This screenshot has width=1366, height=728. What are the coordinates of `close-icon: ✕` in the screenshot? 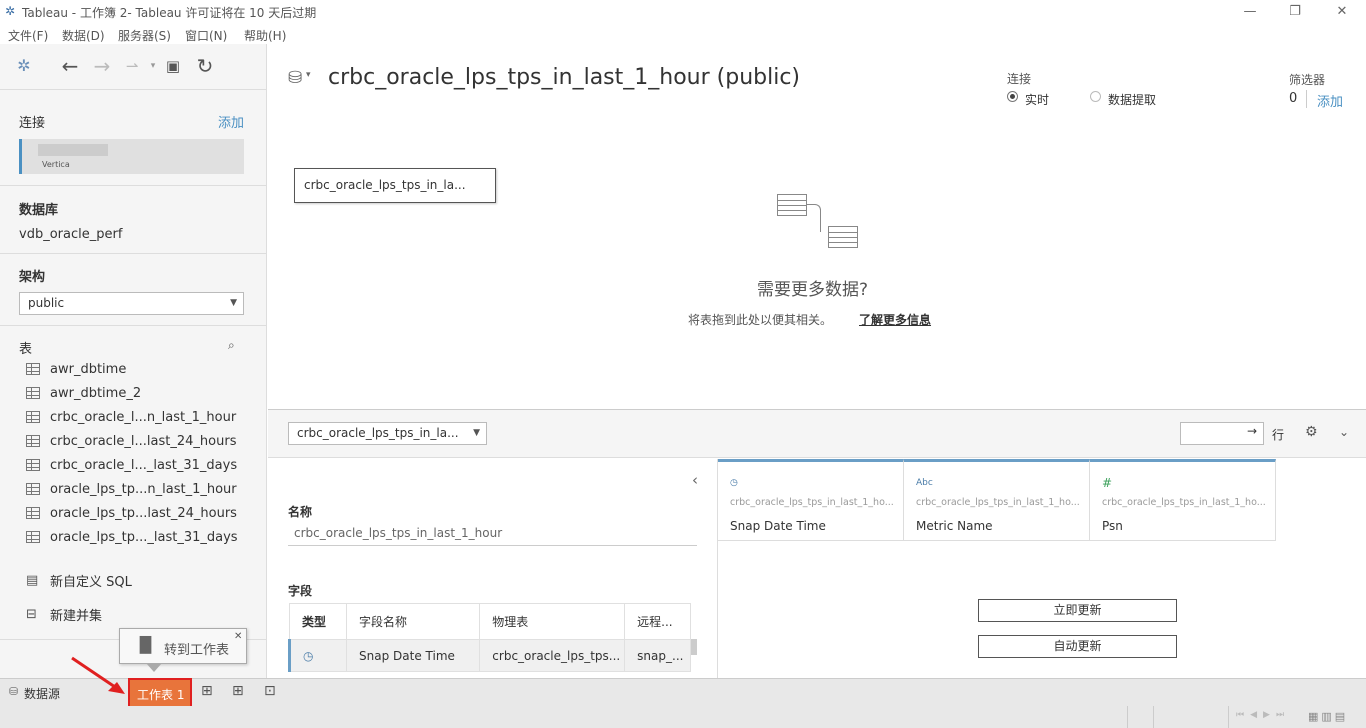 It's located at (238, 636).